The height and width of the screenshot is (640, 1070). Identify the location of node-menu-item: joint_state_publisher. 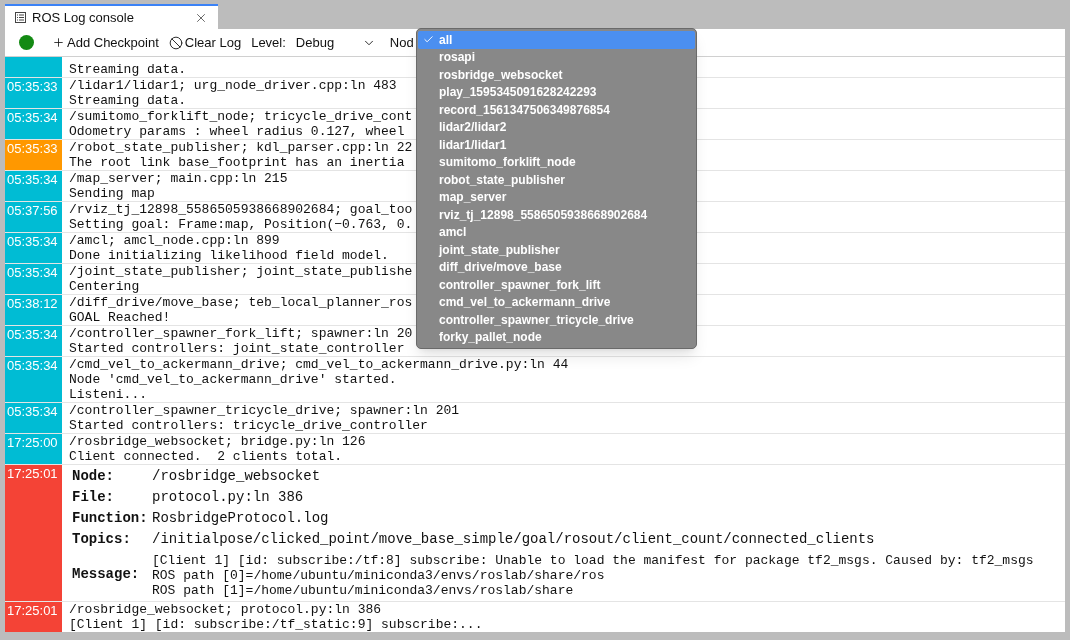
(556, 250).